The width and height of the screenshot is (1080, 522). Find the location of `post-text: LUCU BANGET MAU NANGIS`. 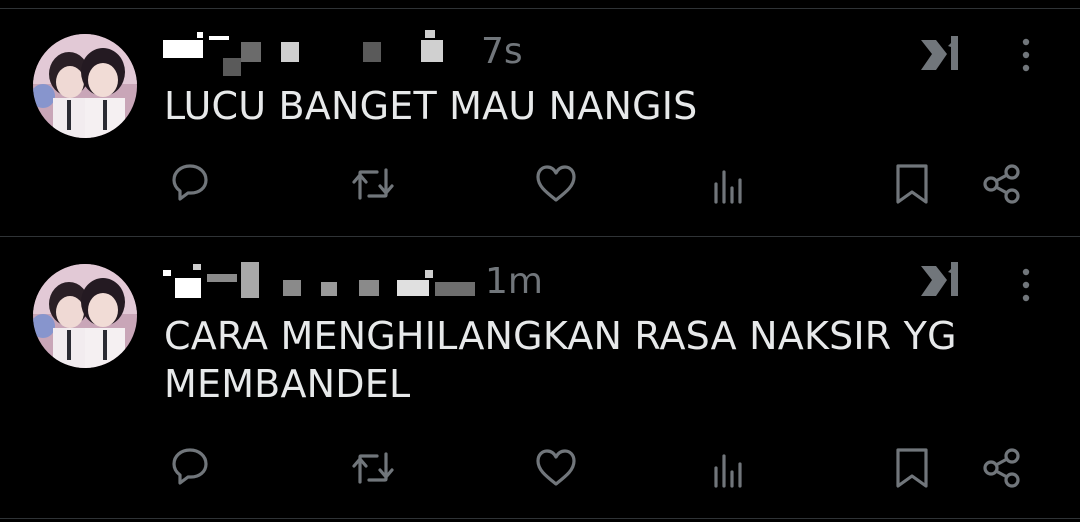

post-text: LUCU BANGET MAU NANGIS is located at coordinates (431, 106).